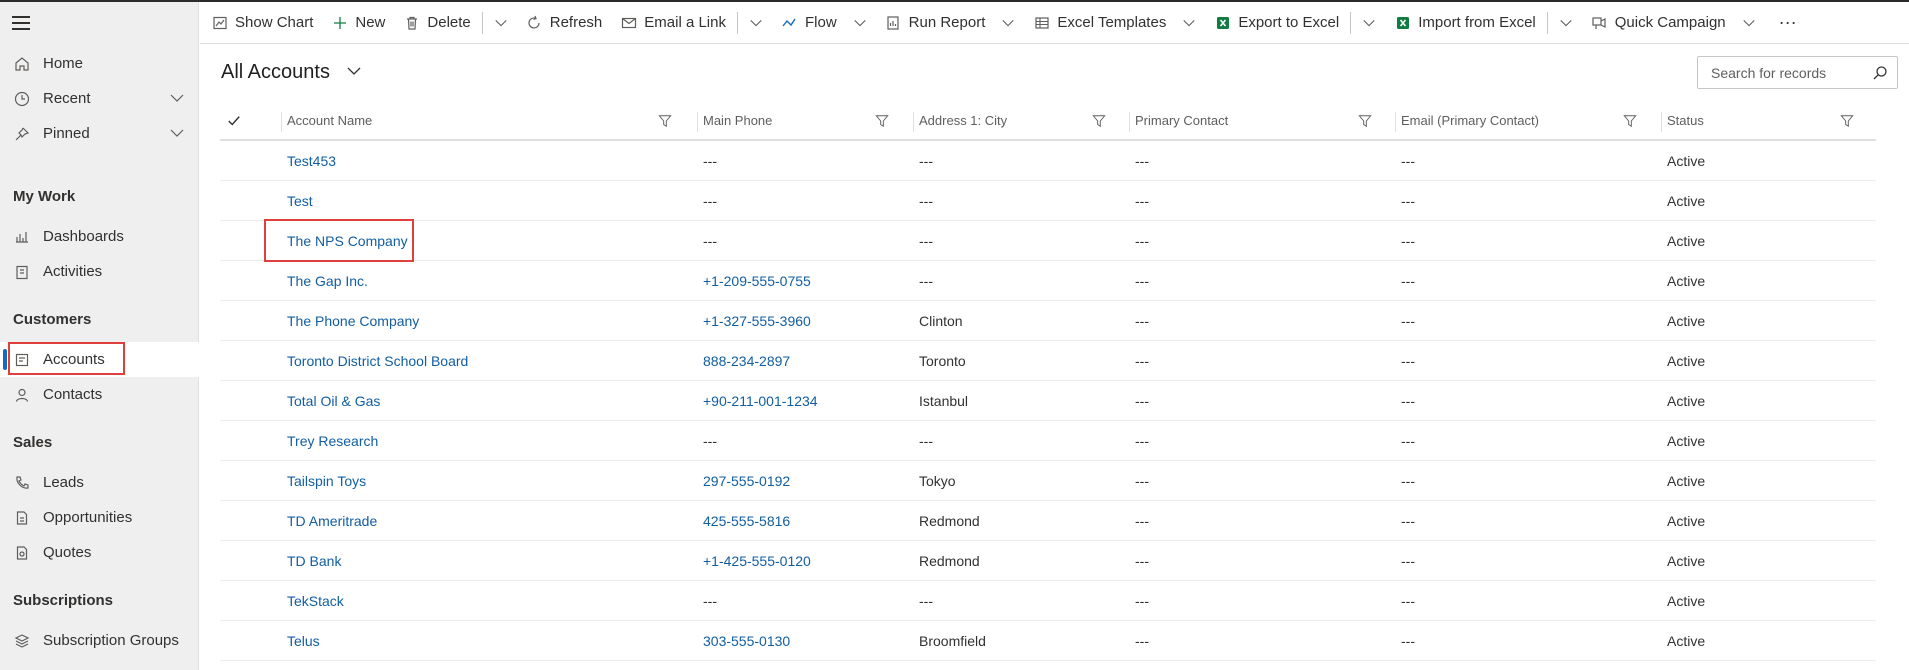 Image resolution: width=1909 pixels, height=670 pixels. Describe the element at coordinates (1276, 23) in the screenshot. I see `export-excel-button: Export to Excel` at that location.